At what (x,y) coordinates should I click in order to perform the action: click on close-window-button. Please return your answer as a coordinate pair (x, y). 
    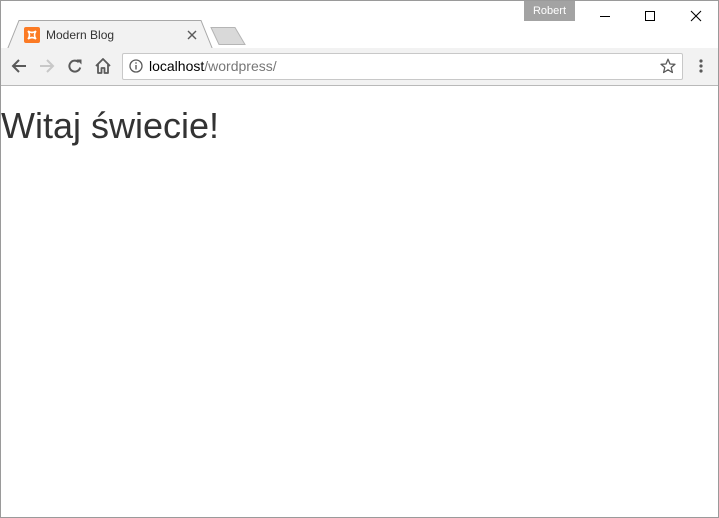
    Looking at the image, I should click on (695, 16).